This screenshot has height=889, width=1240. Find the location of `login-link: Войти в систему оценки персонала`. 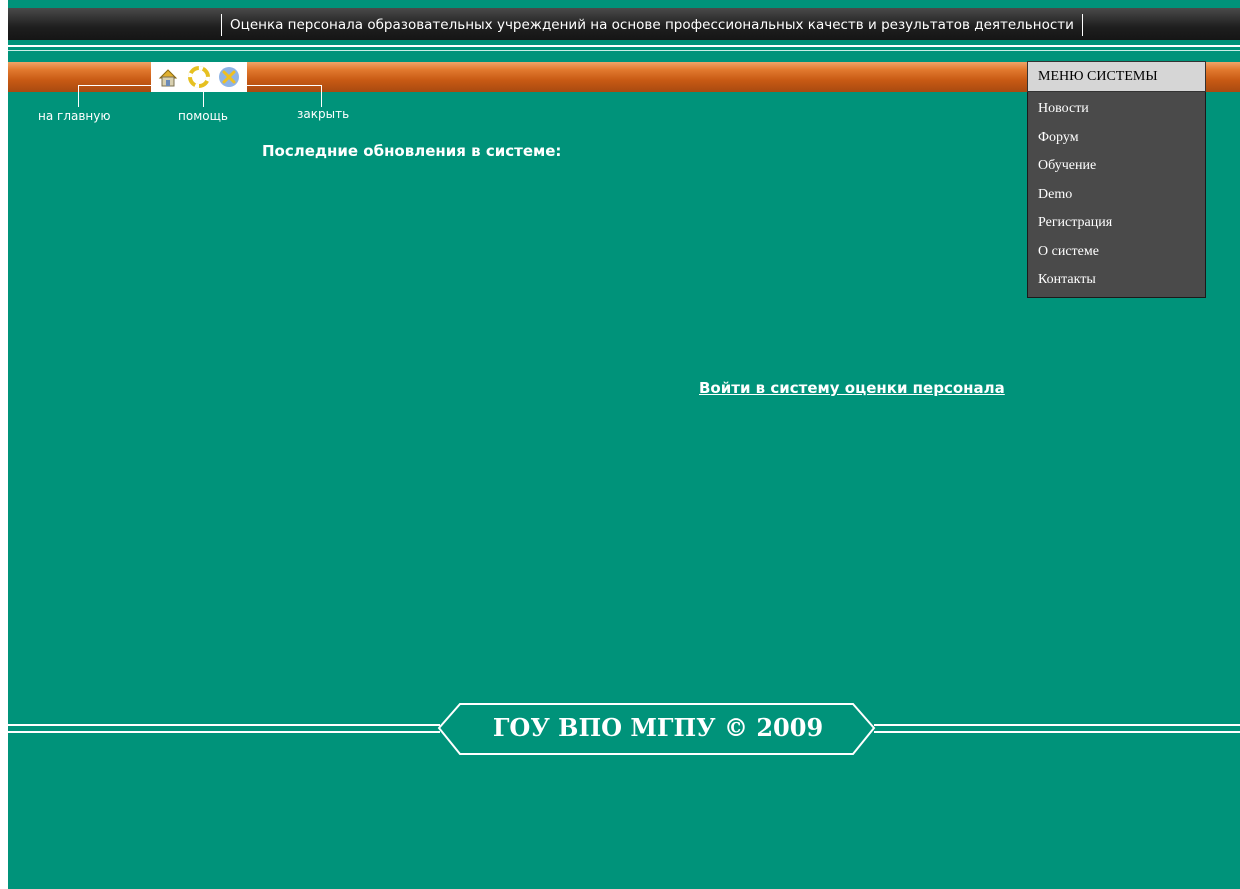

login-link: Войти в систему оценки персонала is located at coordinates (852, 388).